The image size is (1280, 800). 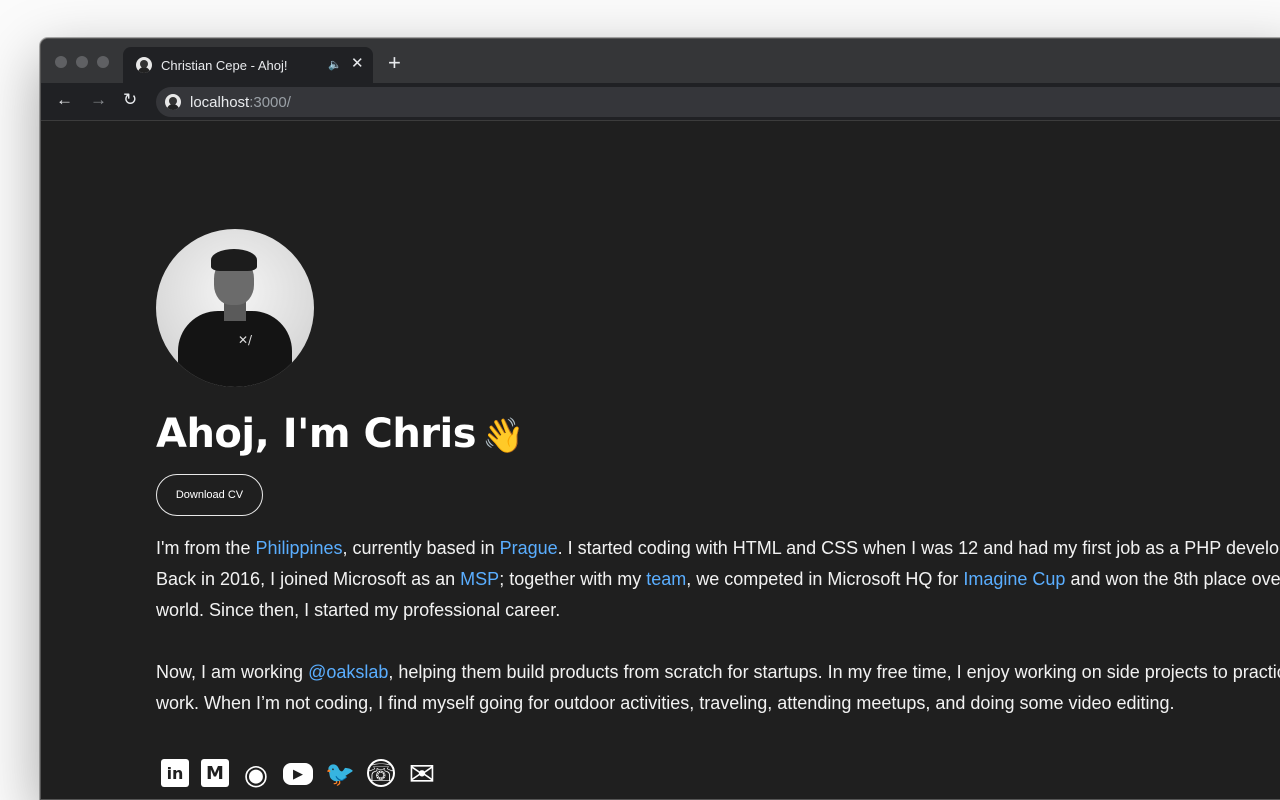 I want to click on tab-bar: Christian Cepe - Ahoj! 🔈 ✕ +, so click(x=660, y=61).